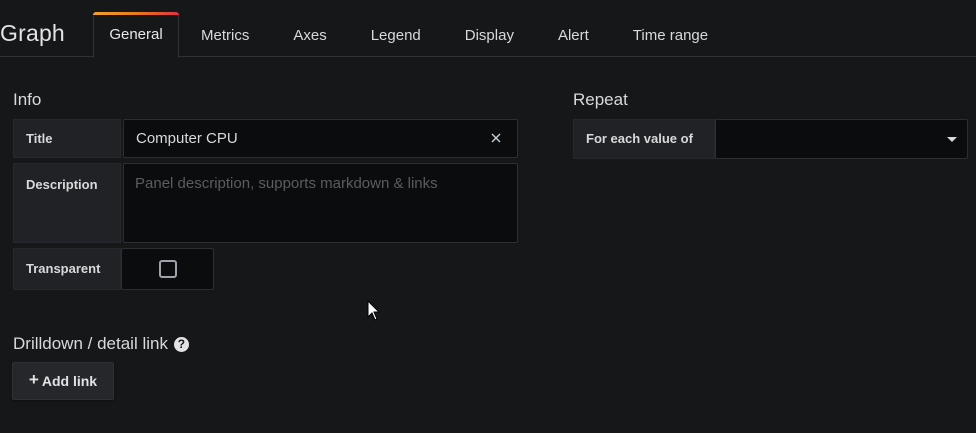  I want to click on tab-metrics: Metrics, so click(225, 34).